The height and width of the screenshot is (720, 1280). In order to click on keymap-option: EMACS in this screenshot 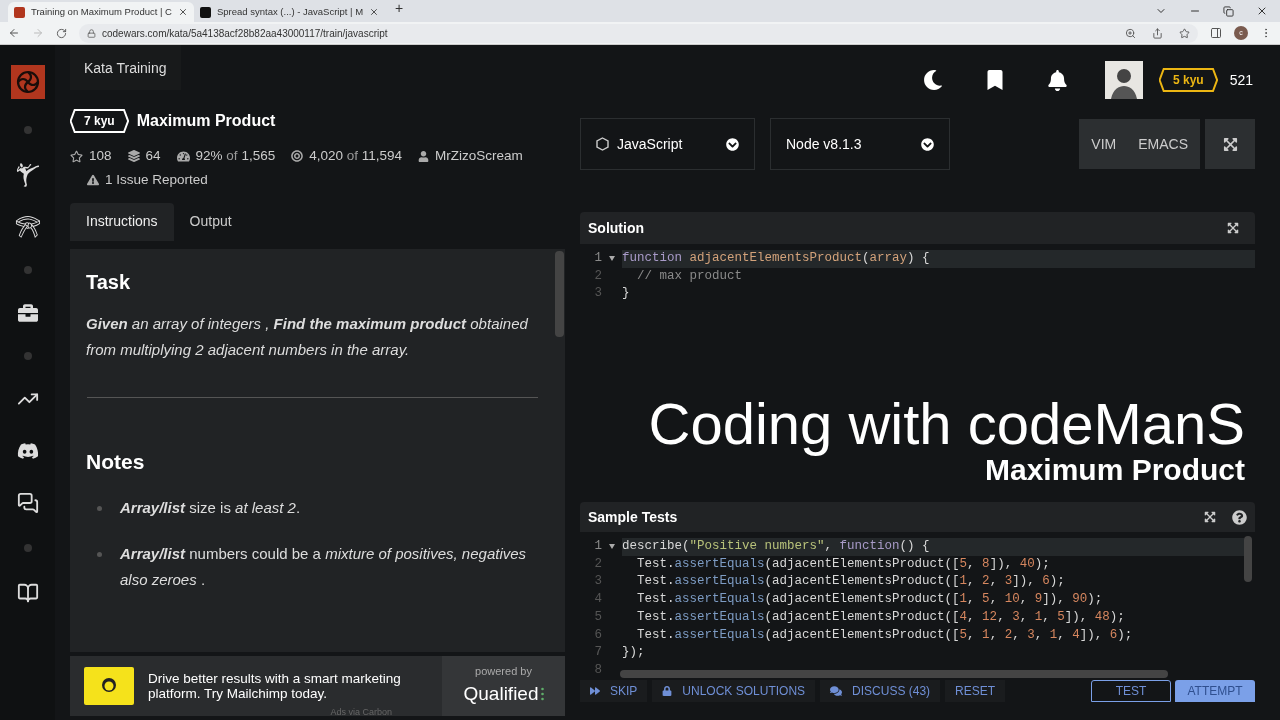, I will do `click(1163, 144)`.